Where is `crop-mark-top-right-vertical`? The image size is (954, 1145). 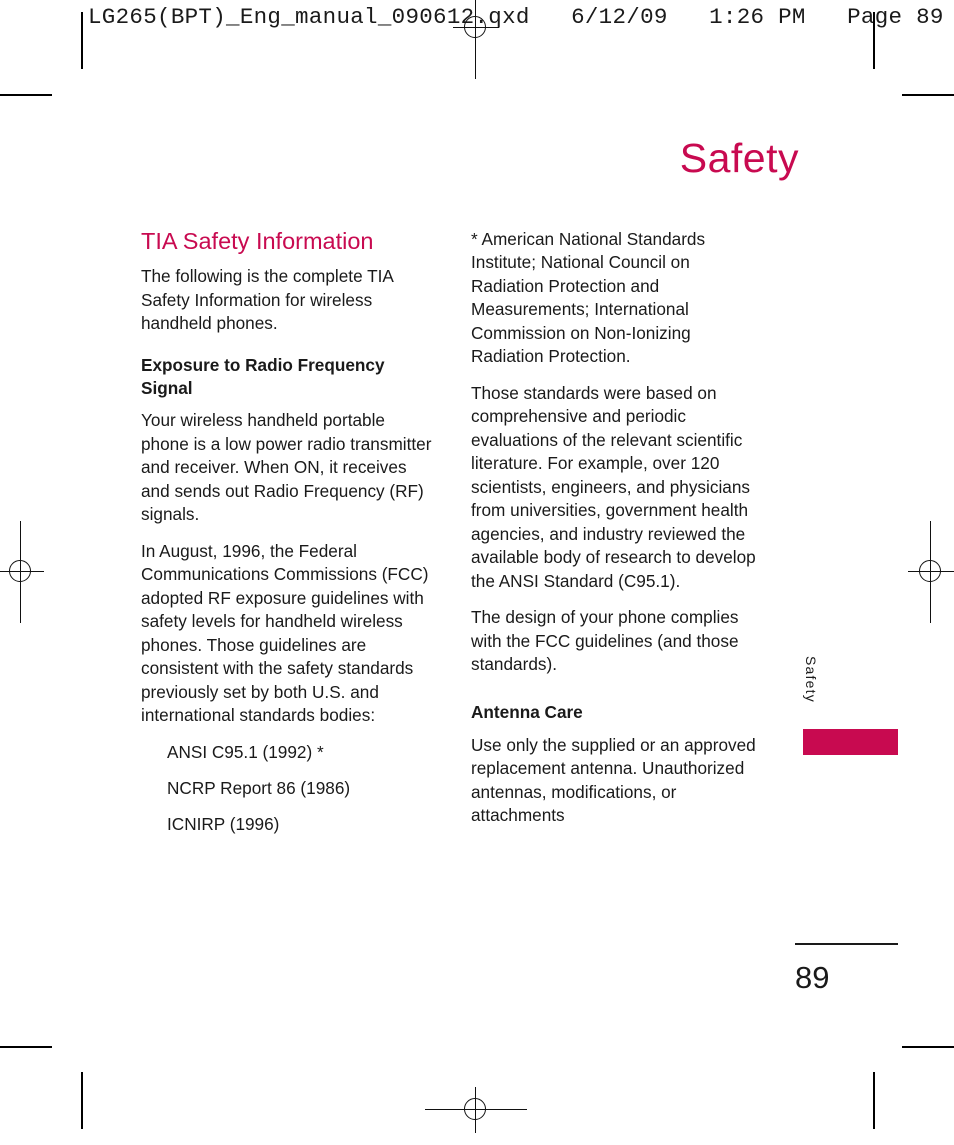 crop-mark-top-right-vertical is located at coordinates (874, 40).